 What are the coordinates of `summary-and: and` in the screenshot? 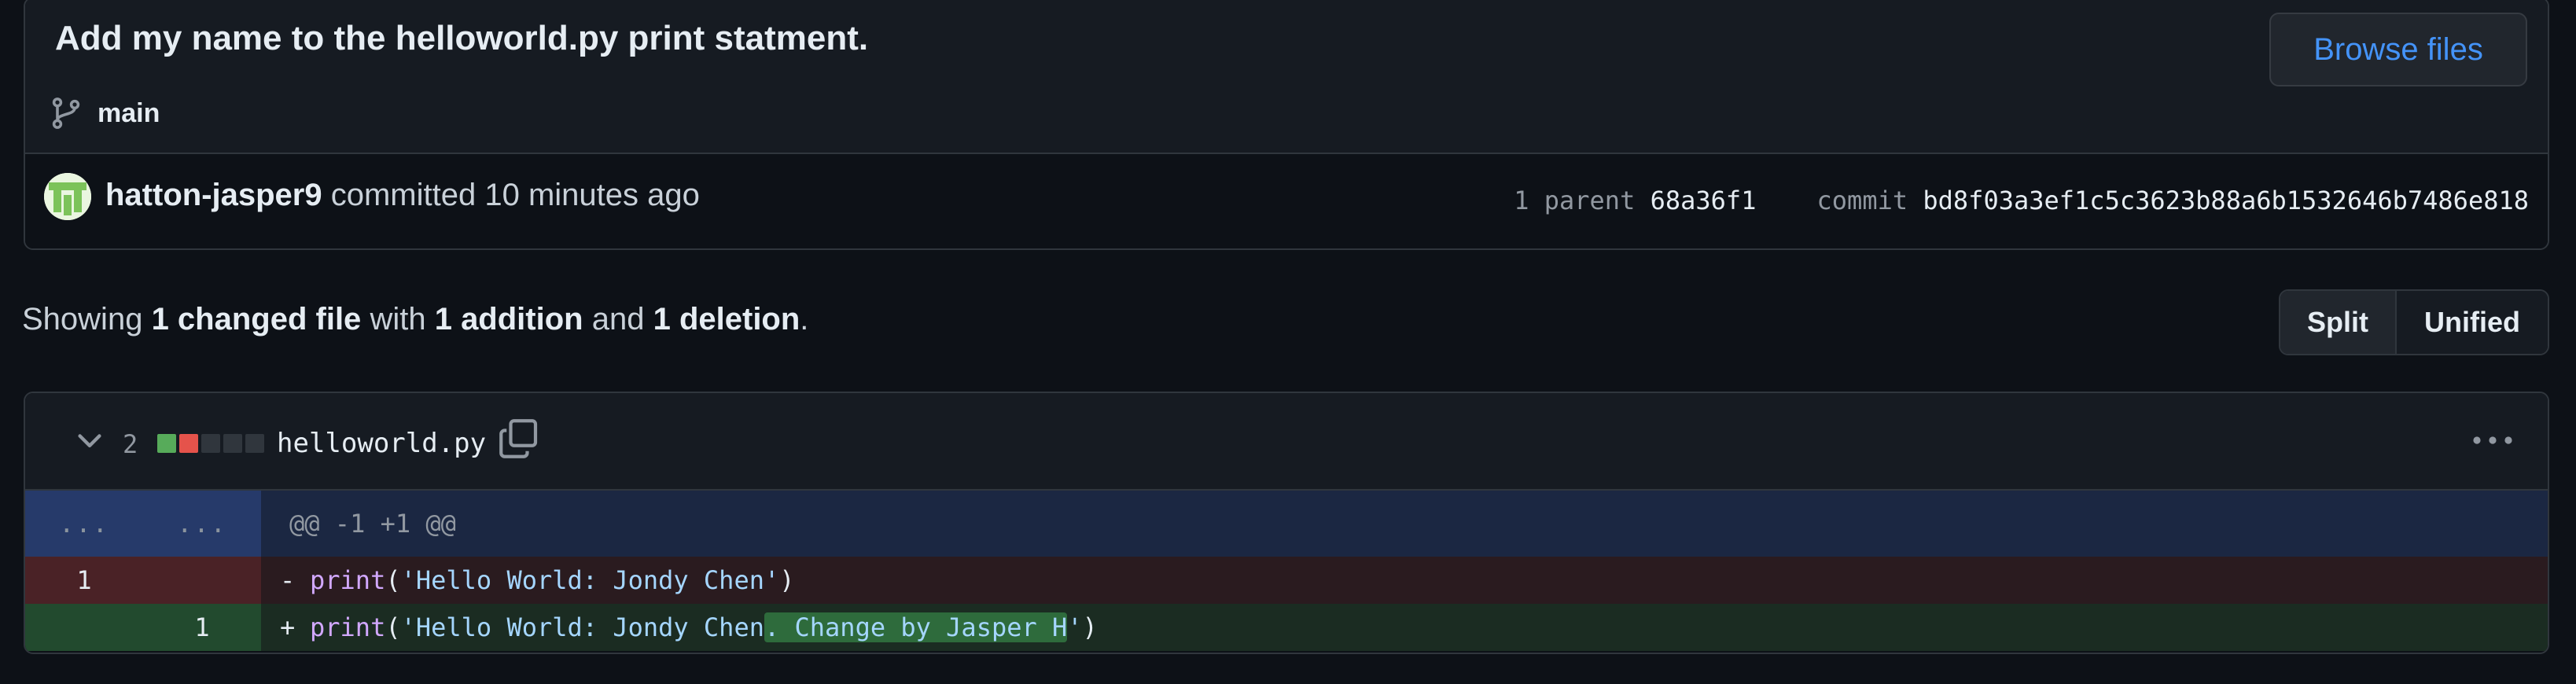 It's located at (618, 319).